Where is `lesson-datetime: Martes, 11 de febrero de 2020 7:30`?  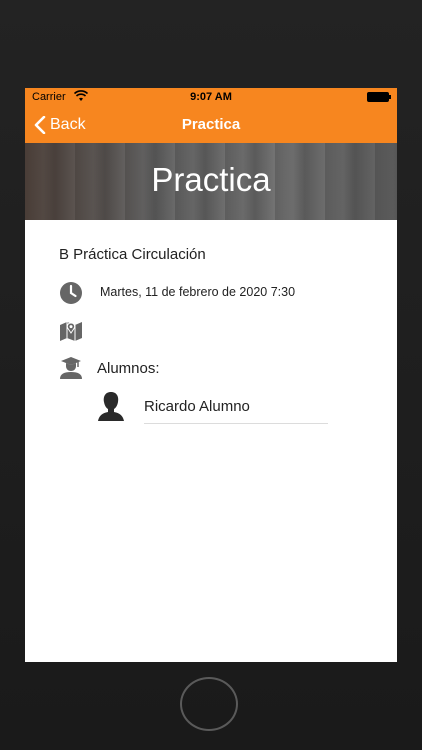
lesson-datetime: Martes, 11 de febrero de 2020 7:30 is located at coordinates (198, 292).